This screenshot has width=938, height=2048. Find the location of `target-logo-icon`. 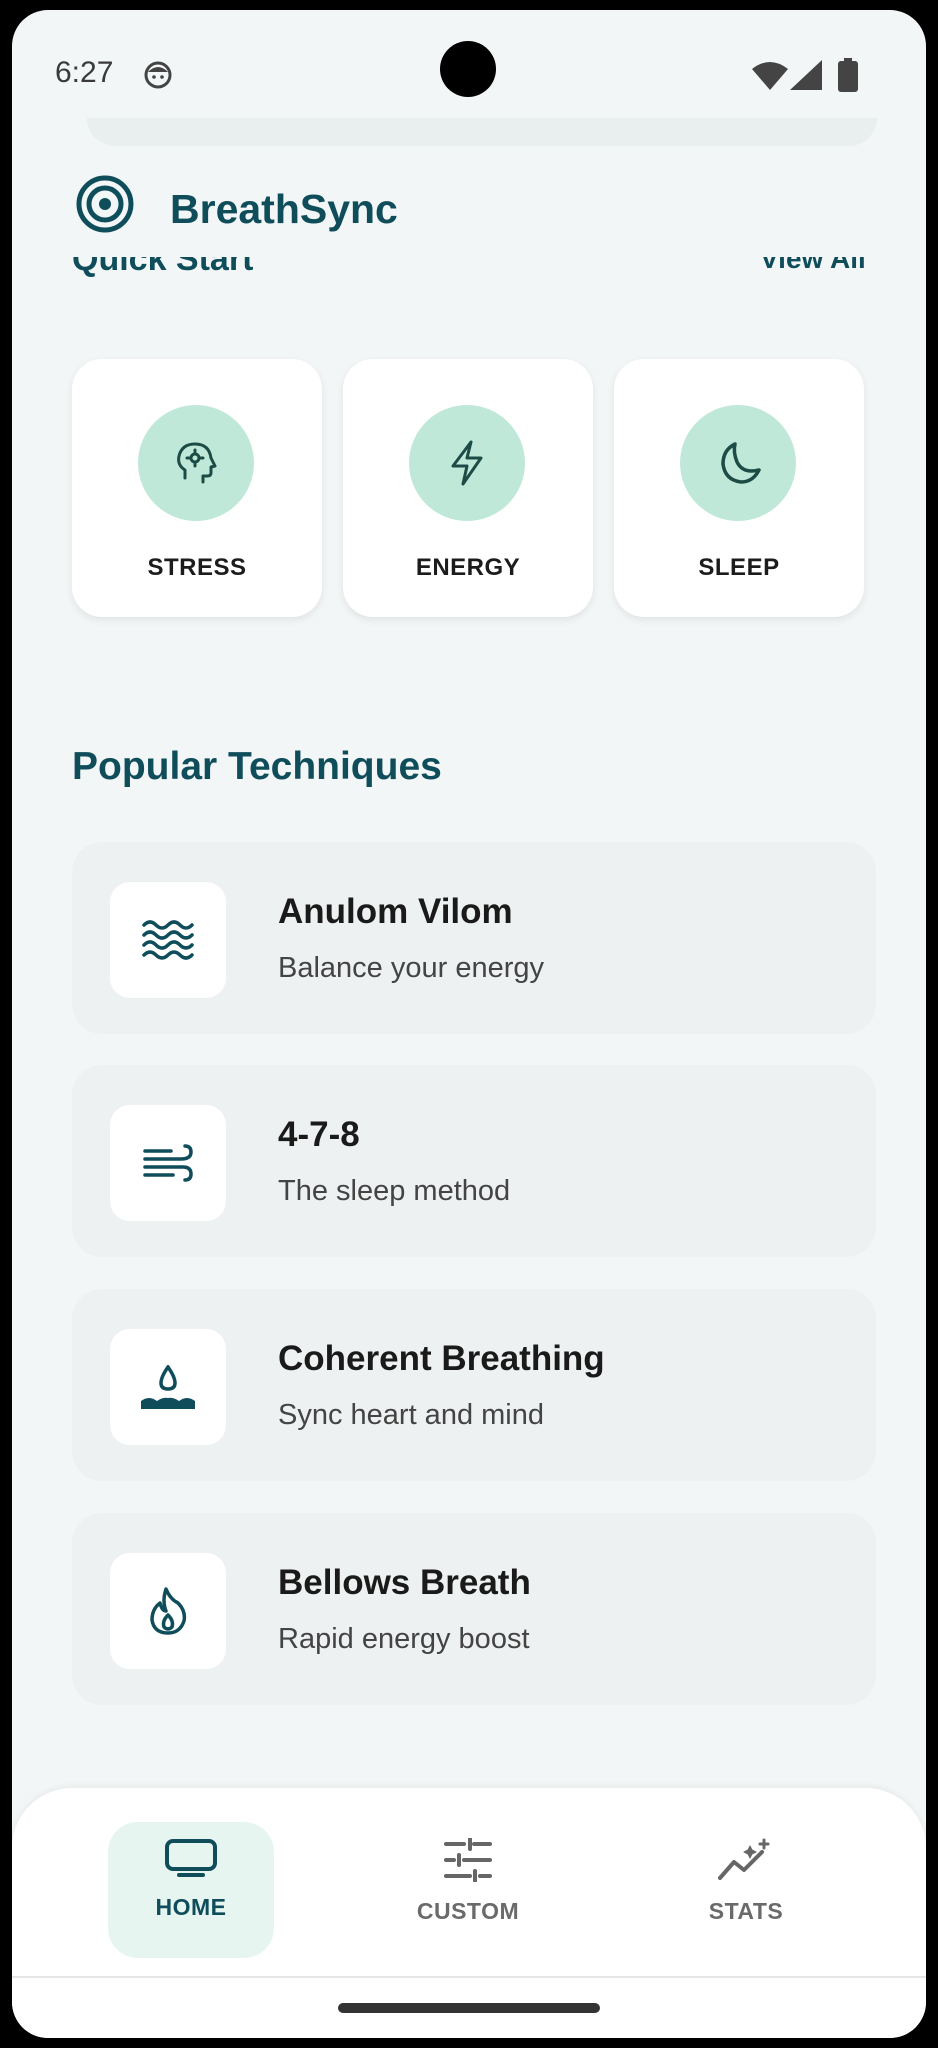

target-logo-icon is located at coordinates (105, 206).